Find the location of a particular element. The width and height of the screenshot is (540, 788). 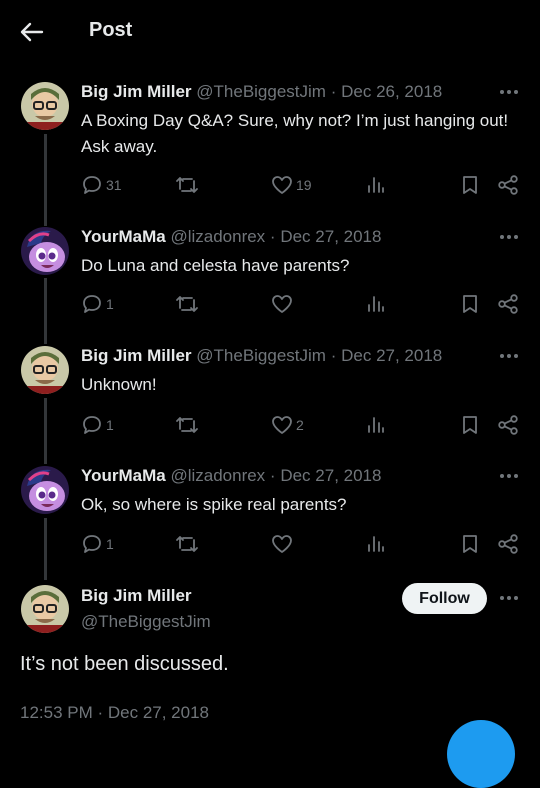

like-button: 19 is located at coordinates (291, 185).